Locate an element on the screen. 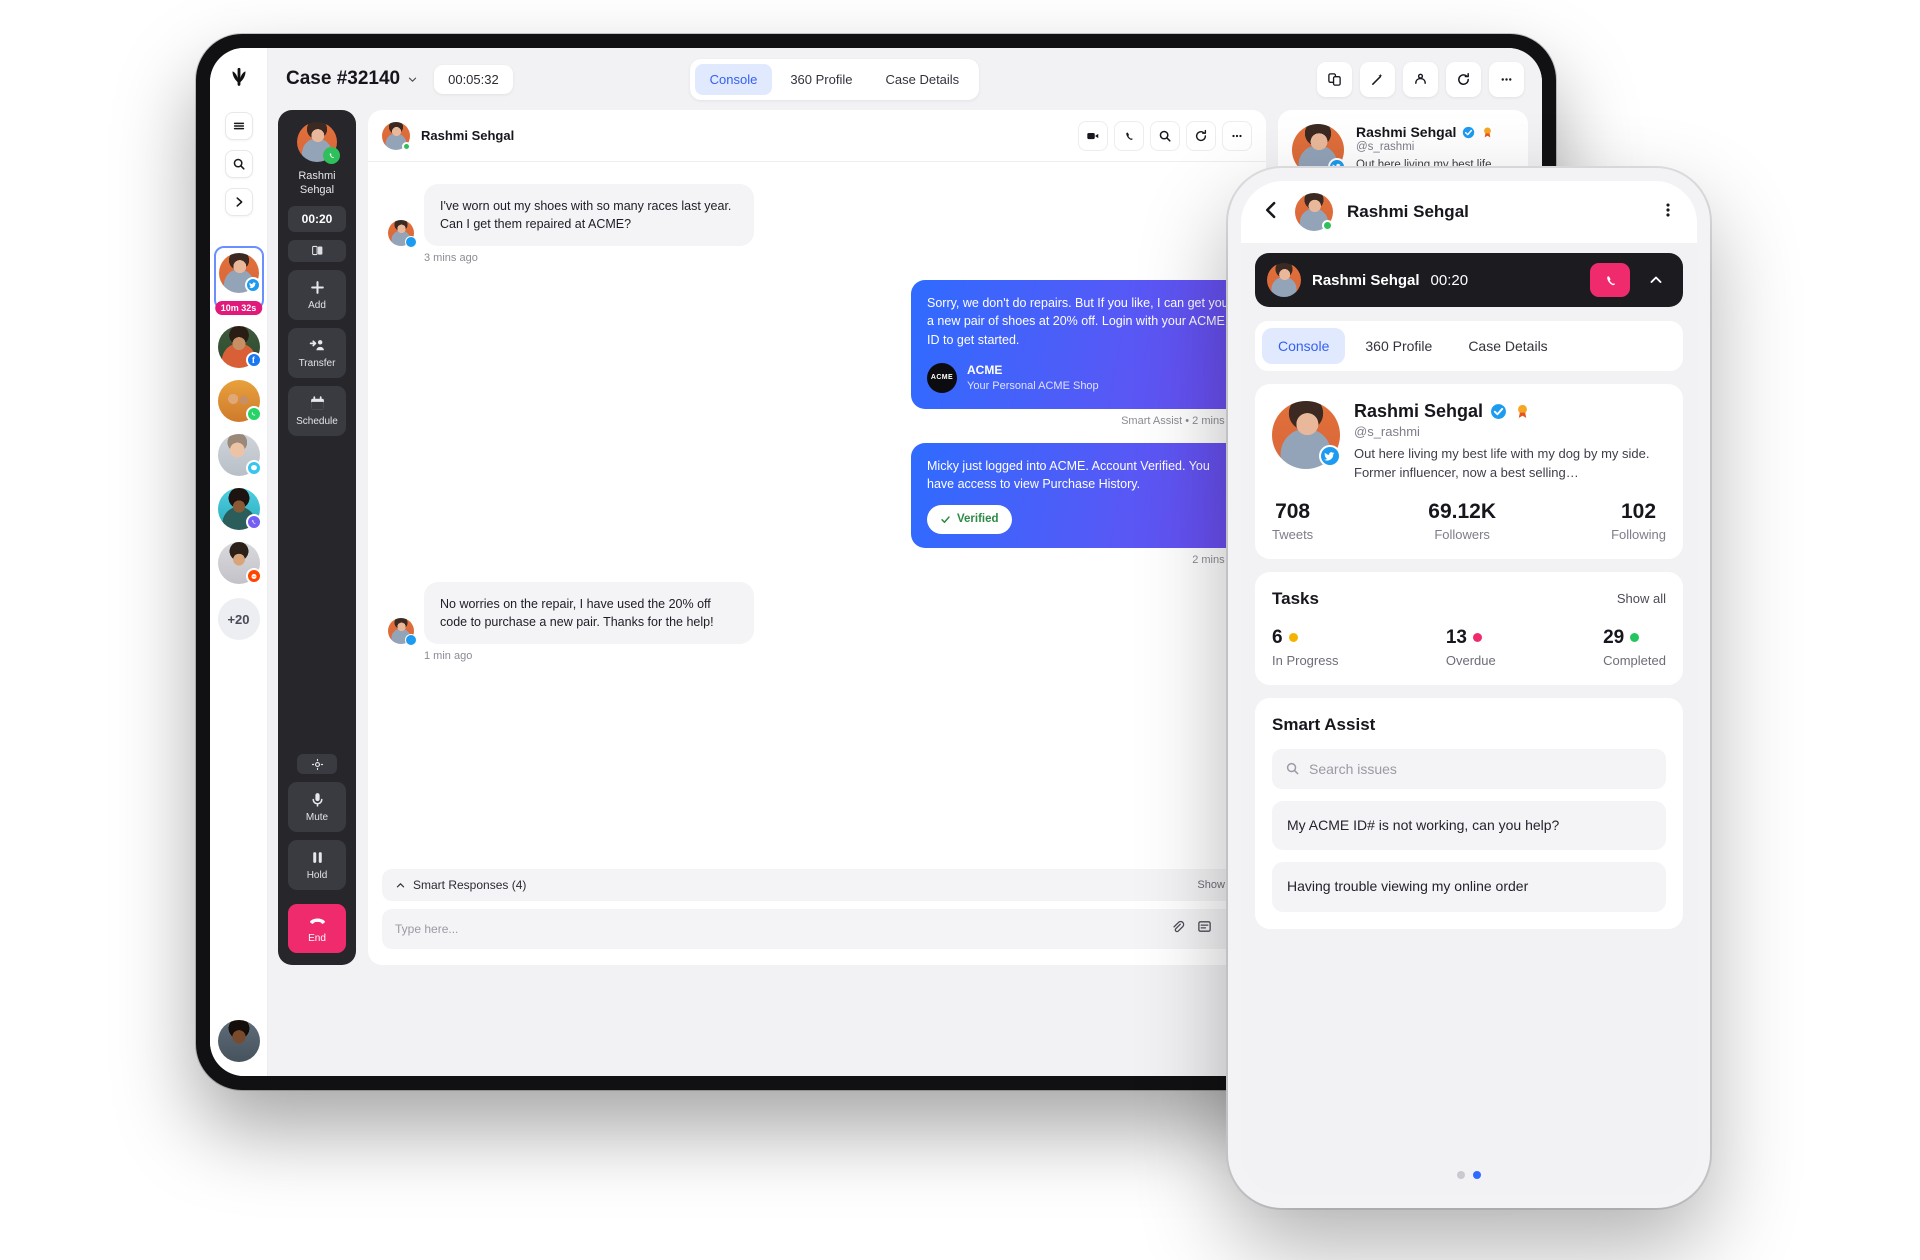 The width and height of the screenshot is (1920, 1260). page-dot-active is located at coordinates (1477, 1175).